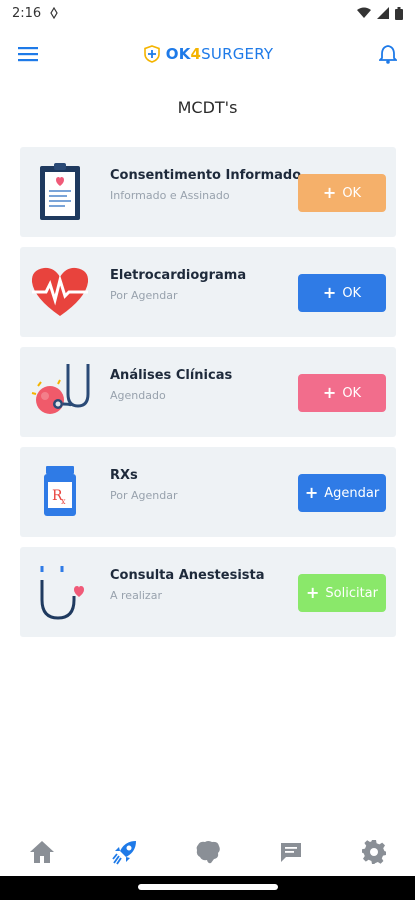  What do you see at coordinates (399, 13) in the screenshot?
I see `battery-icon` at bounding box center [399, 13].